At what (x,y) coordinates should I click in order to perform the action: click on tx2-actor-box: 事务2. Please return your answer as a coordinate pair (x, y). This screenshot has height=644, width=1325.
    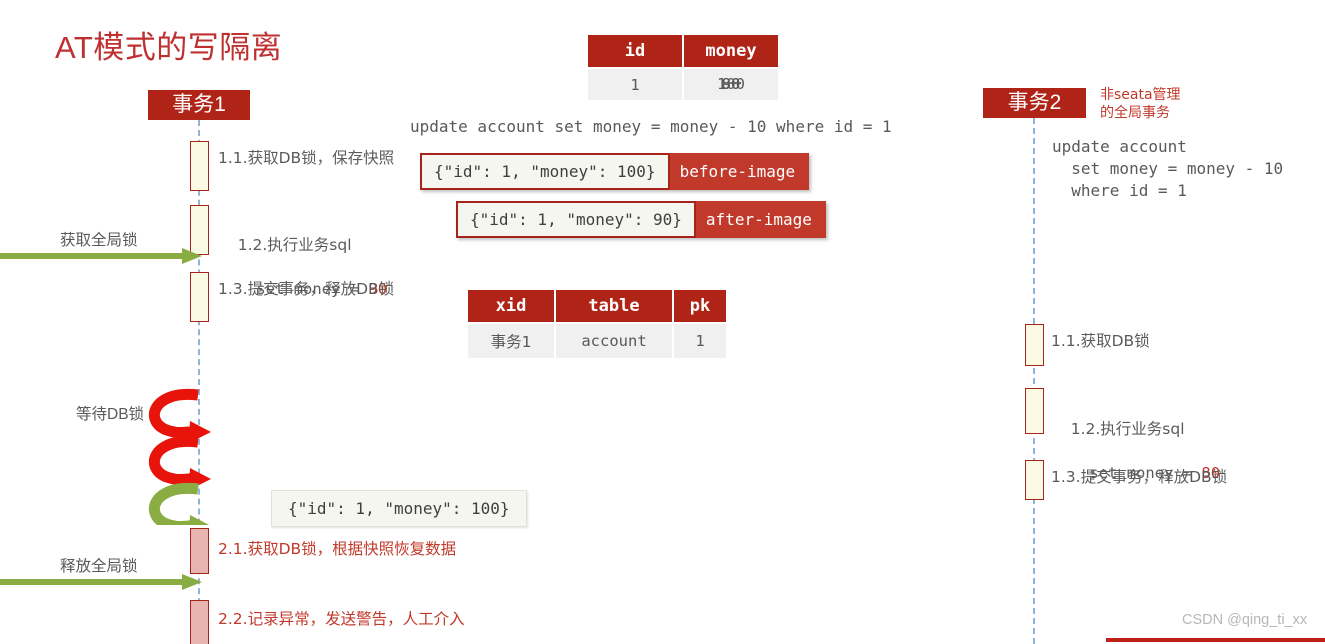
    Looking at the image, I should click on (1034, 103).